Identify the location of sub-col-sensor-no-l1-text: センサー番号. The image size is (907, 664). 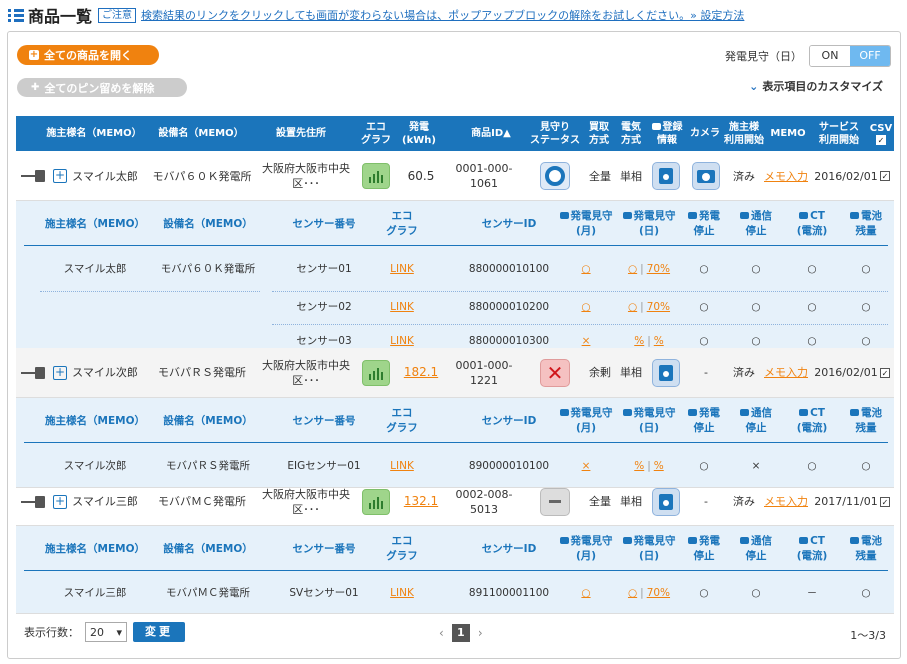
(324, 223).